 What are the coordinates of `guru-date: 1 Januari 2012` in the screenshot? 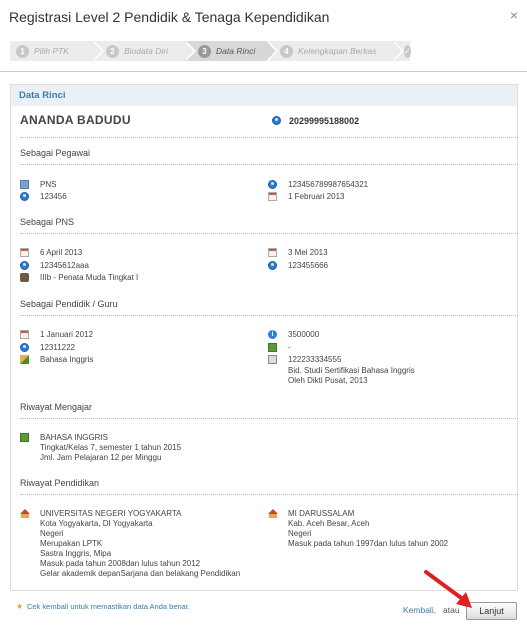 It's located at (66, 334).